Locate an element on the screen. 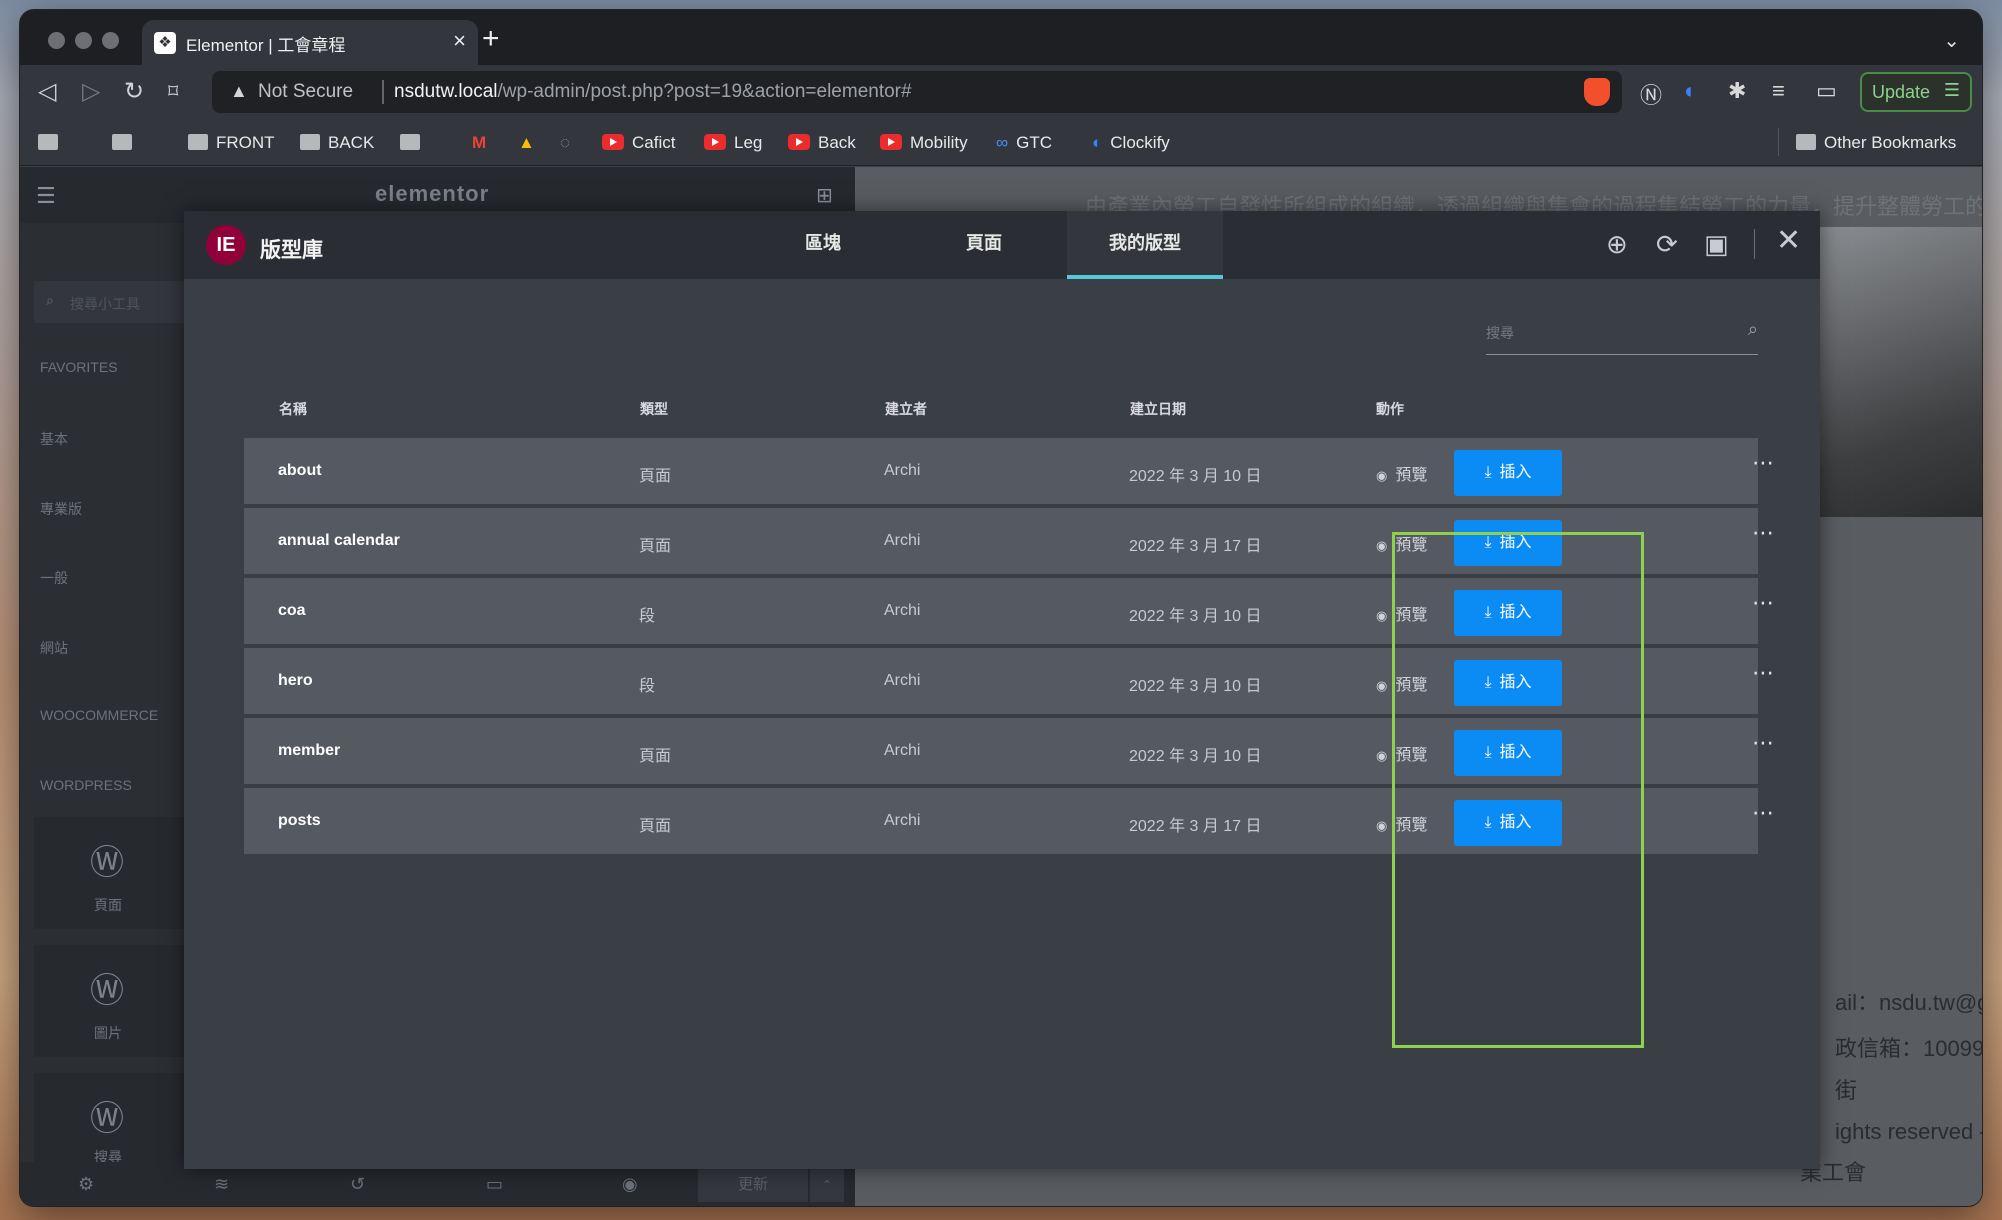  tab-my-templates: 我的版型 is located at coordinates (1145, 245).